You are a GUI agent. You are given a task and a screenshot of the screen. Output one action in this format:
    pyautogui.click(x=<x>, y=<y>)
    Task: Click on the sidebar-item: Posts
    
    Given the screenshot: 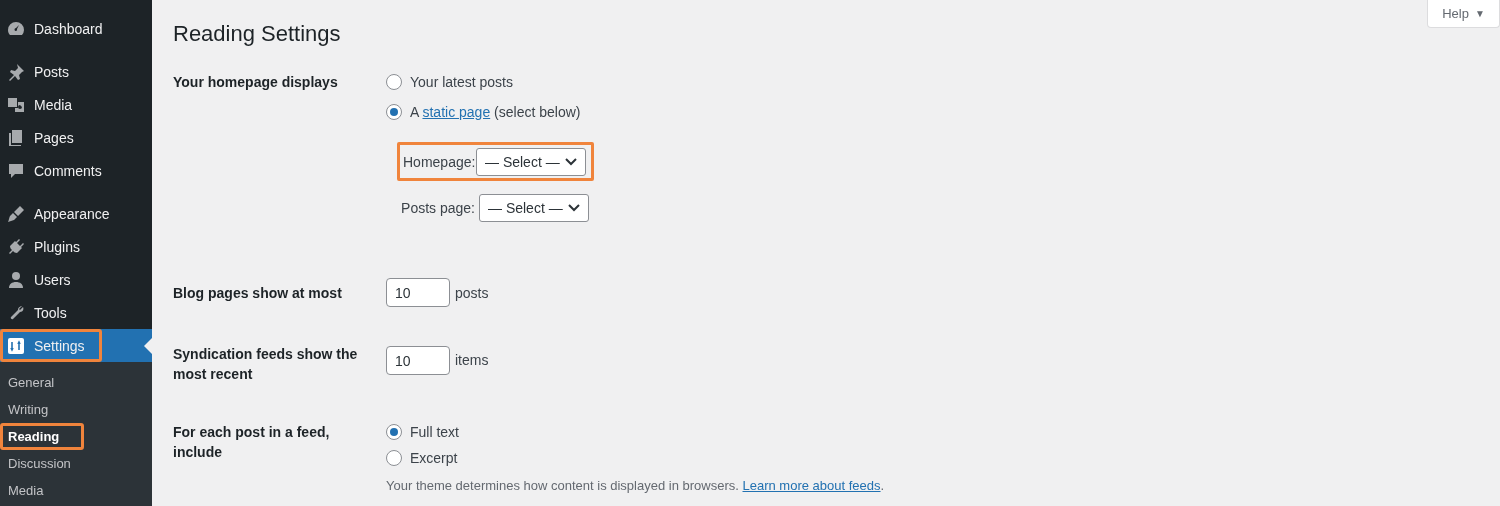 What is the action you would take?
    pyautogui.click(x=76, y=71)
    